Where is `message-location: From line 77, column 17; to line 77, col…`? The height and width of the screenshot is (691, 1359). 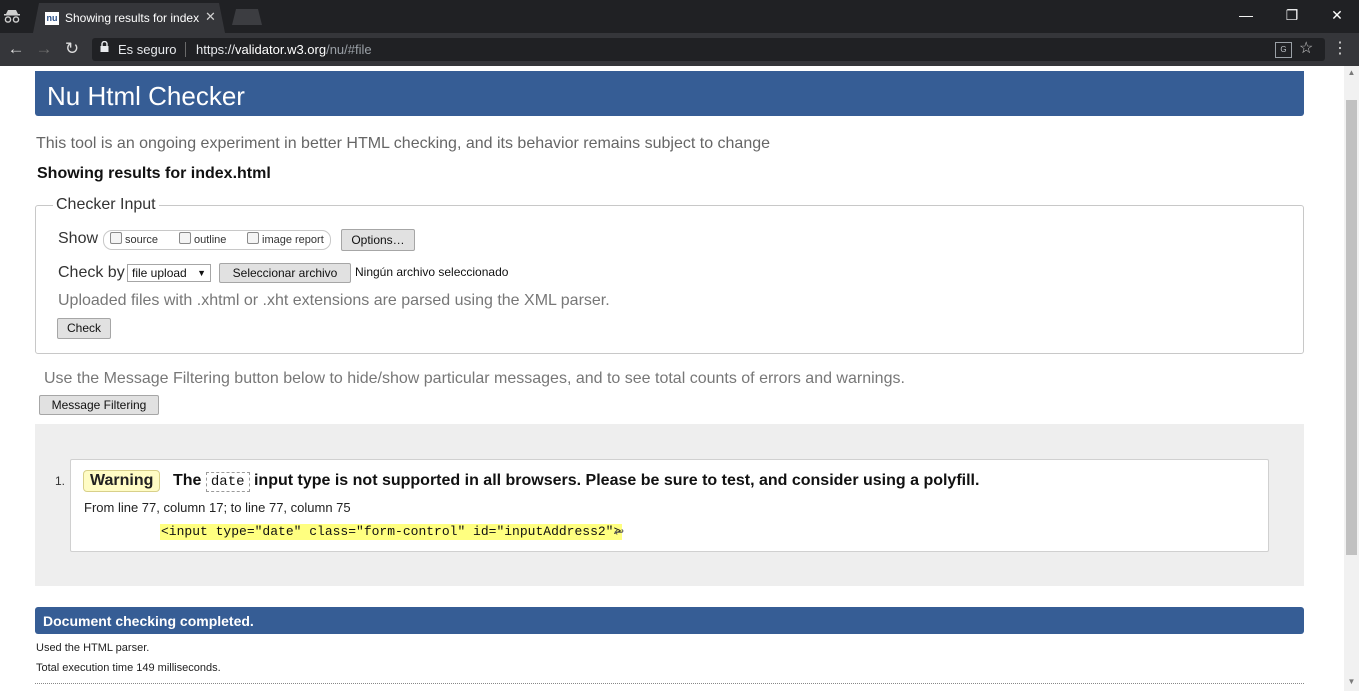
message-location: From line 77, column 17; to line 77, col… is located at coordinates (217, 507).